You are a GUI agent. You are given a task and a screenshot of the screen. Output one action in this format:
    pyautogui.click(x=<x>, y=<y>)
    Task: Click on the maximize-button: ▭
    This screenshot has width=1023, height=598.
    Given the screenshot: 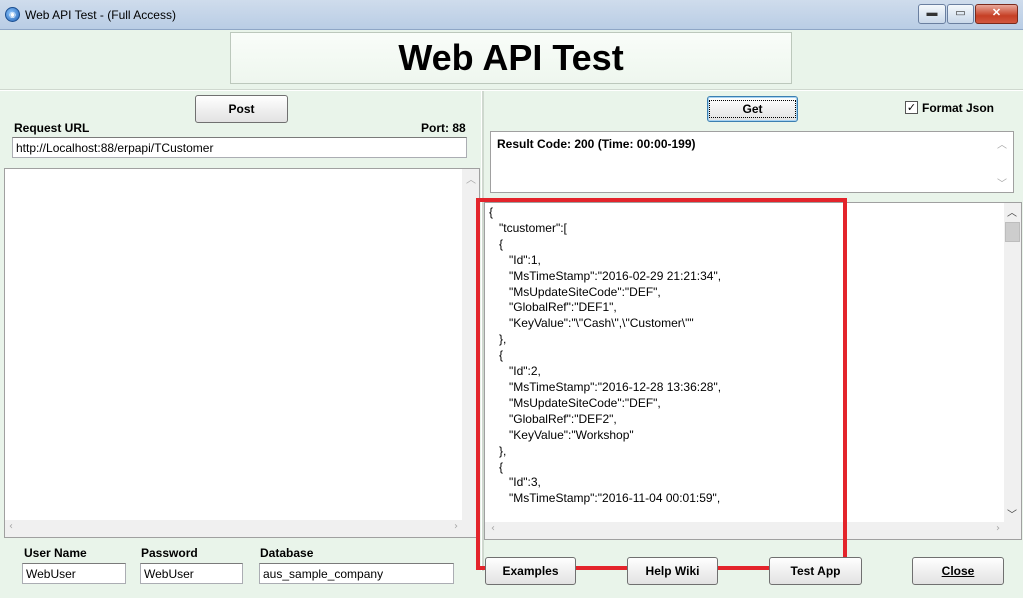 What is the action you would take?
    pyautogui.click(x=960, y=14)
    